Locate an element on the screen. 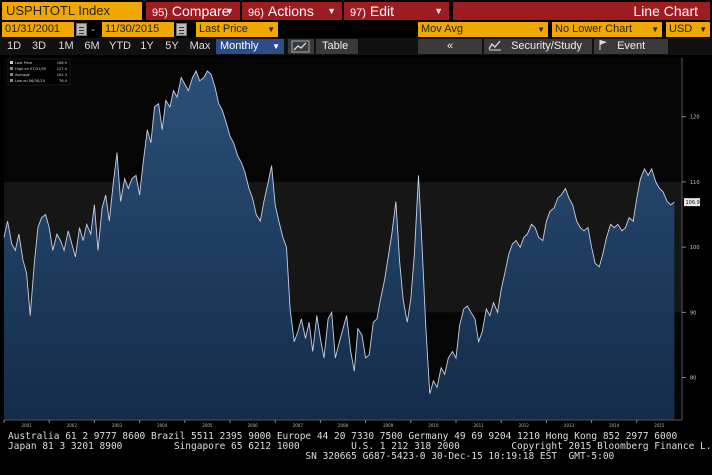 The image size is (712, 475). currency-select: USD ▼ is located at coordinates (688, 29).